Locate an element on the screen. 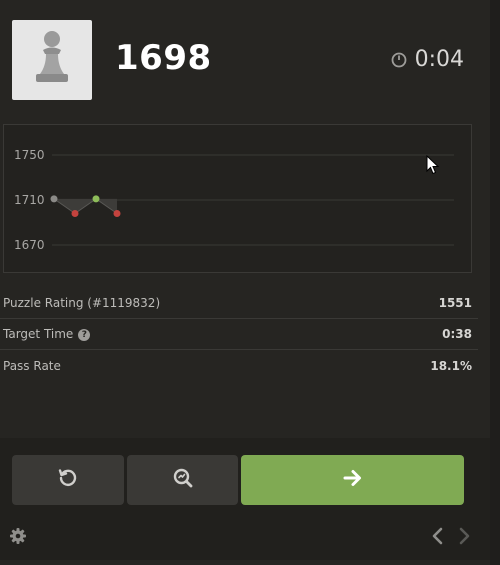  chevron-right-icon is located at coordinates (464, 538).